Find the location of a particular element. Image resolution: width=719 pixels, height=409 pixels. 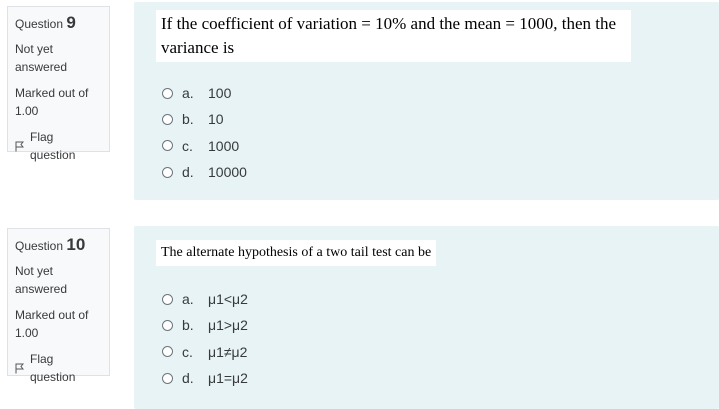

option-value: μ1>μ2 is located at coordinates (228, 325).